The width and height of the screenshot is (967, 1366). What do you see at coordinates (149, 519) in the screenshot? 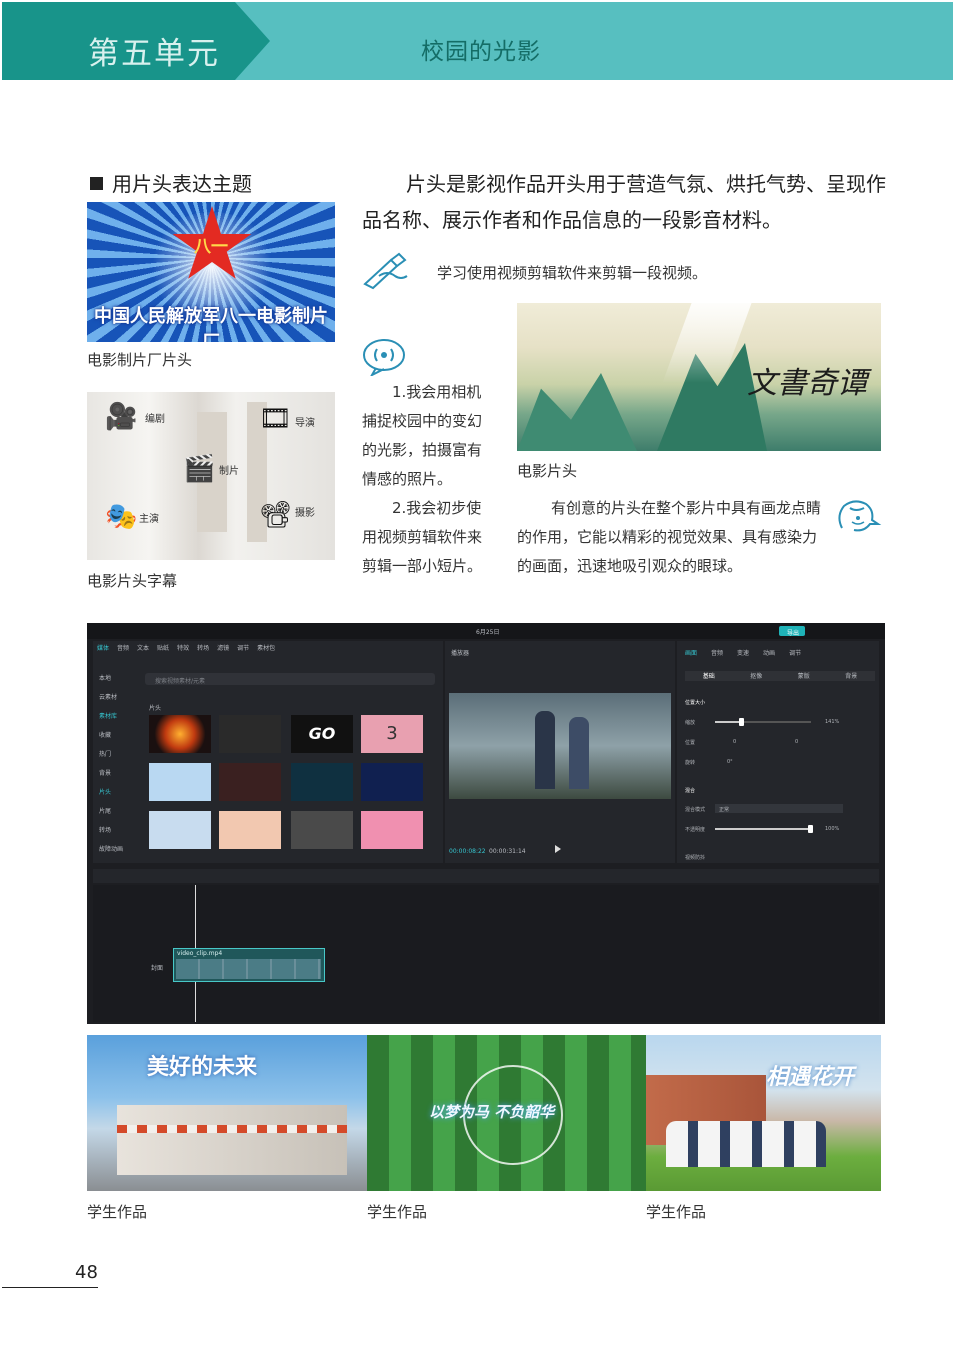
I see `credit-label: 主演` at bounding box center [149, 519].